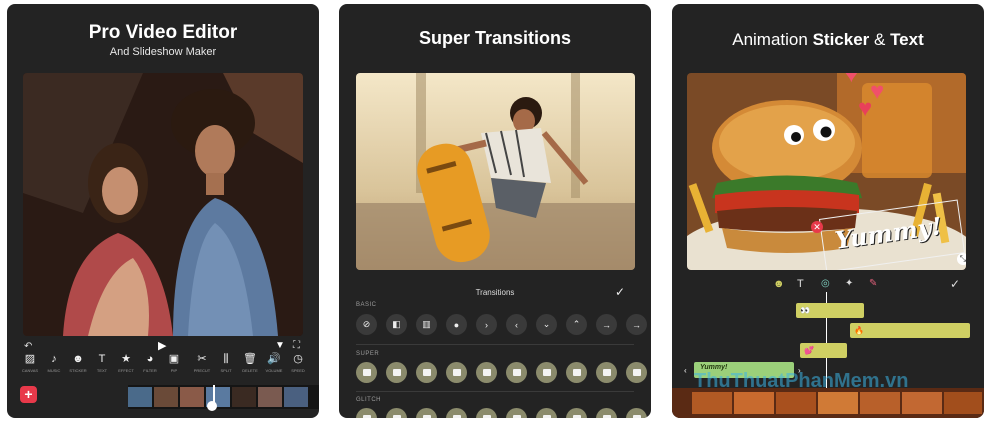 The height and width of the screenshot is (421, 987). I want to click on speed-icon: ◷, so click(298, 359).